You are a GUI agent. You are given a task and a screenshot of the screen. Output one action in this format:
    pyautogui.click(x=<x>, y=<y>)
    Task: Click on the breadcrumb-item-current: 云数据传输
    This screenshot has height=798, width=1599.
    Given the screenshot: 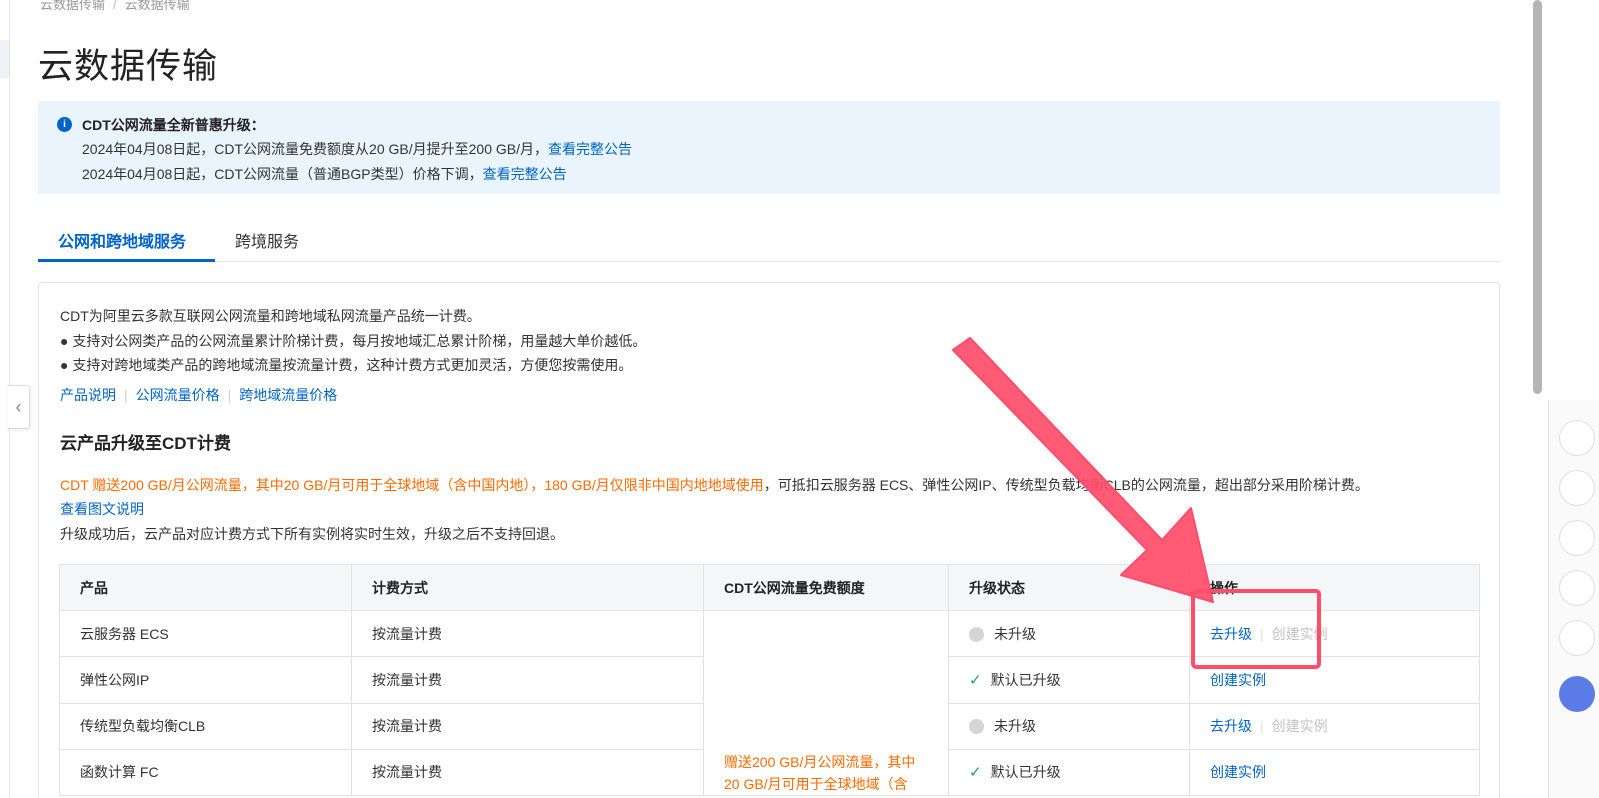 What is the action you would take?
    pyautogui.click(x=157, y=6)
    